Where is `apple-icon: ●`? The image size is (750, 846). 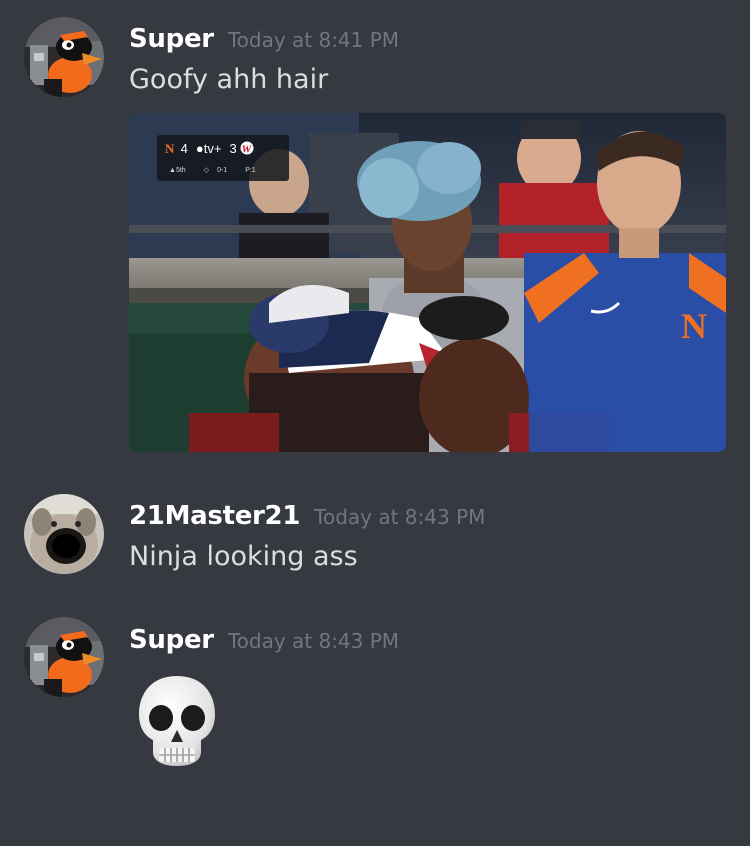
apple-icon: ● is located at coordinates (199, 148).